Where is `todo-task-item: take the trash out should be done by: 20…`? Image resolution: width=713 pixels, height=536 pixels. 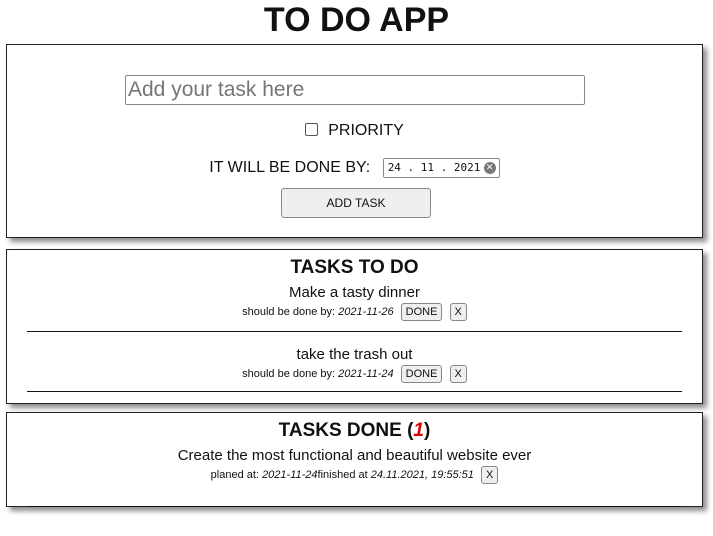
todo-task-item: take the trash out should be done by: 20… is located at coordinates (354, 362).